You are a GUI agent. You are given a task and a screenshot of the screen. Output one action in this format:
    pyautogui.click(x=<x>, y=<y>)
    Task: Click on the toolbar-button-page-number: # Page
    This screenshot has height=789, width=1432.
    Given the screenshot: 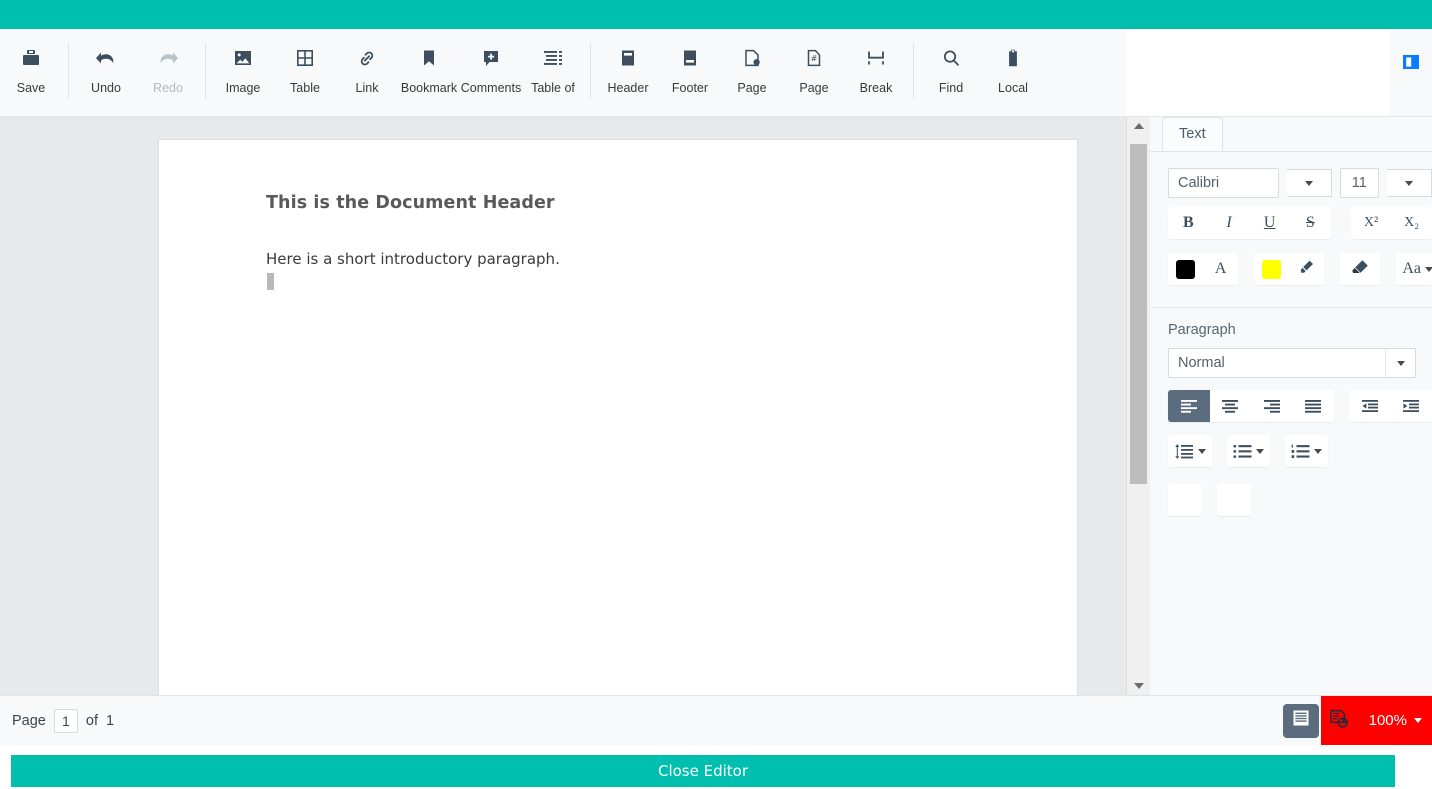 What is the action you would take?
    pyautogui.click(x=814, y=71)
    